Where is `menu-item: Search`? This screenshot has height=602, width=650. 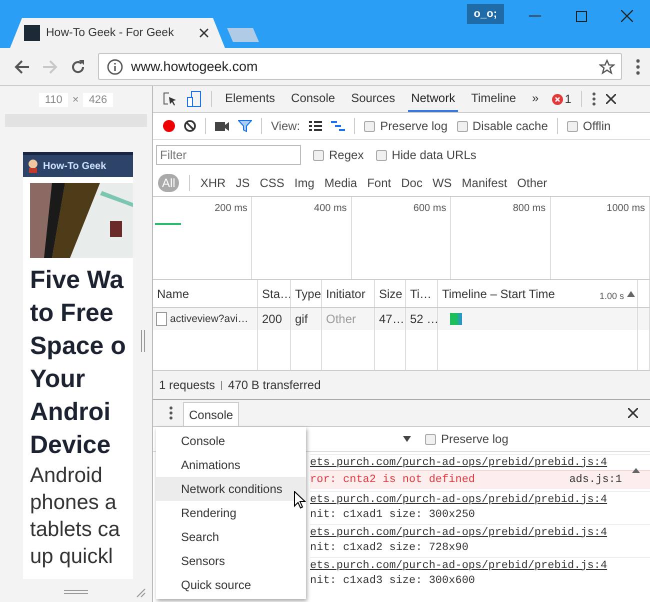
menu-item: Search is located at coordinates (231, 537).